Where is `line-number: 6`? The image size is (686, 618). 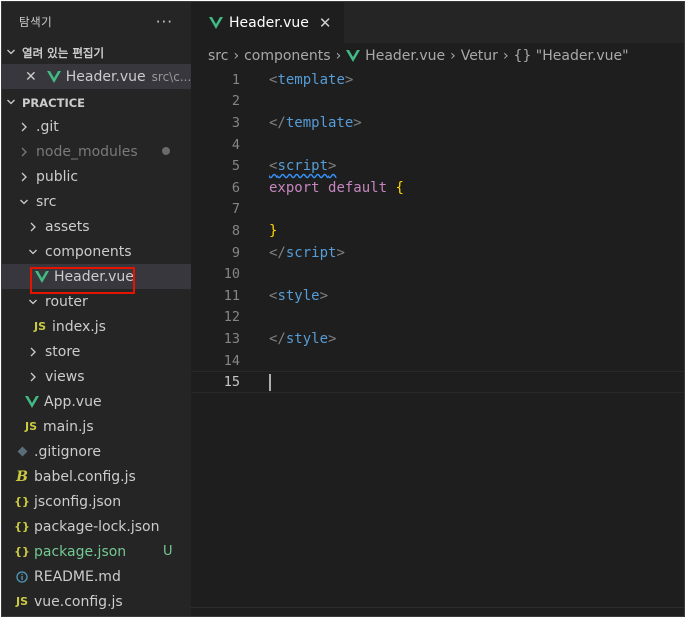
line-number: 6 is located at coordinates (235, 187).